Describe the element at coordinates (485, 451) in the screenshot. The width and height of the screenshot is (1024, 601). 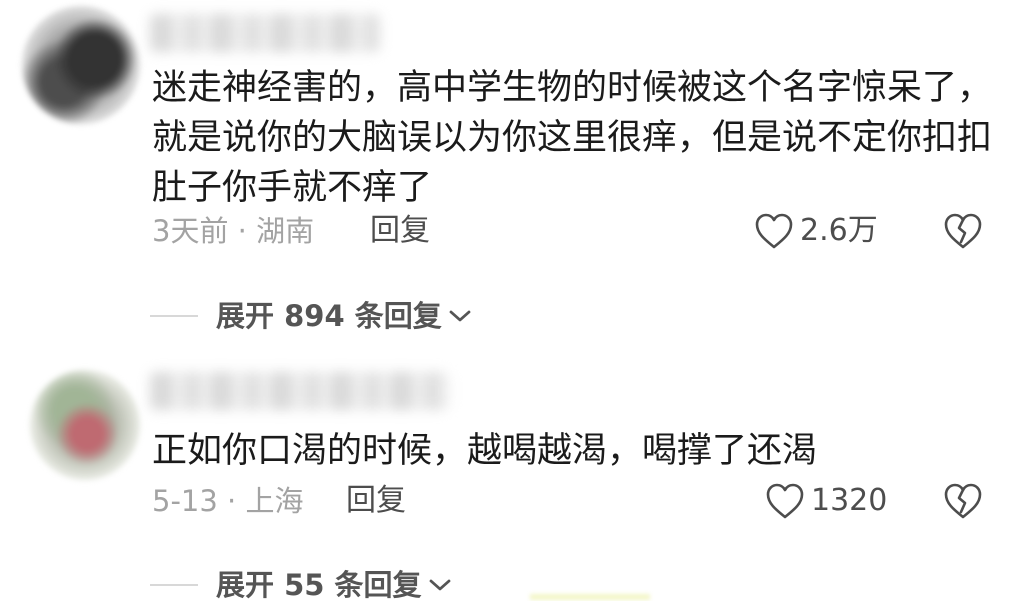
I see `comment-text: 正如你口渴的时候，越喝越渴，喝撑了还渴` at that location.